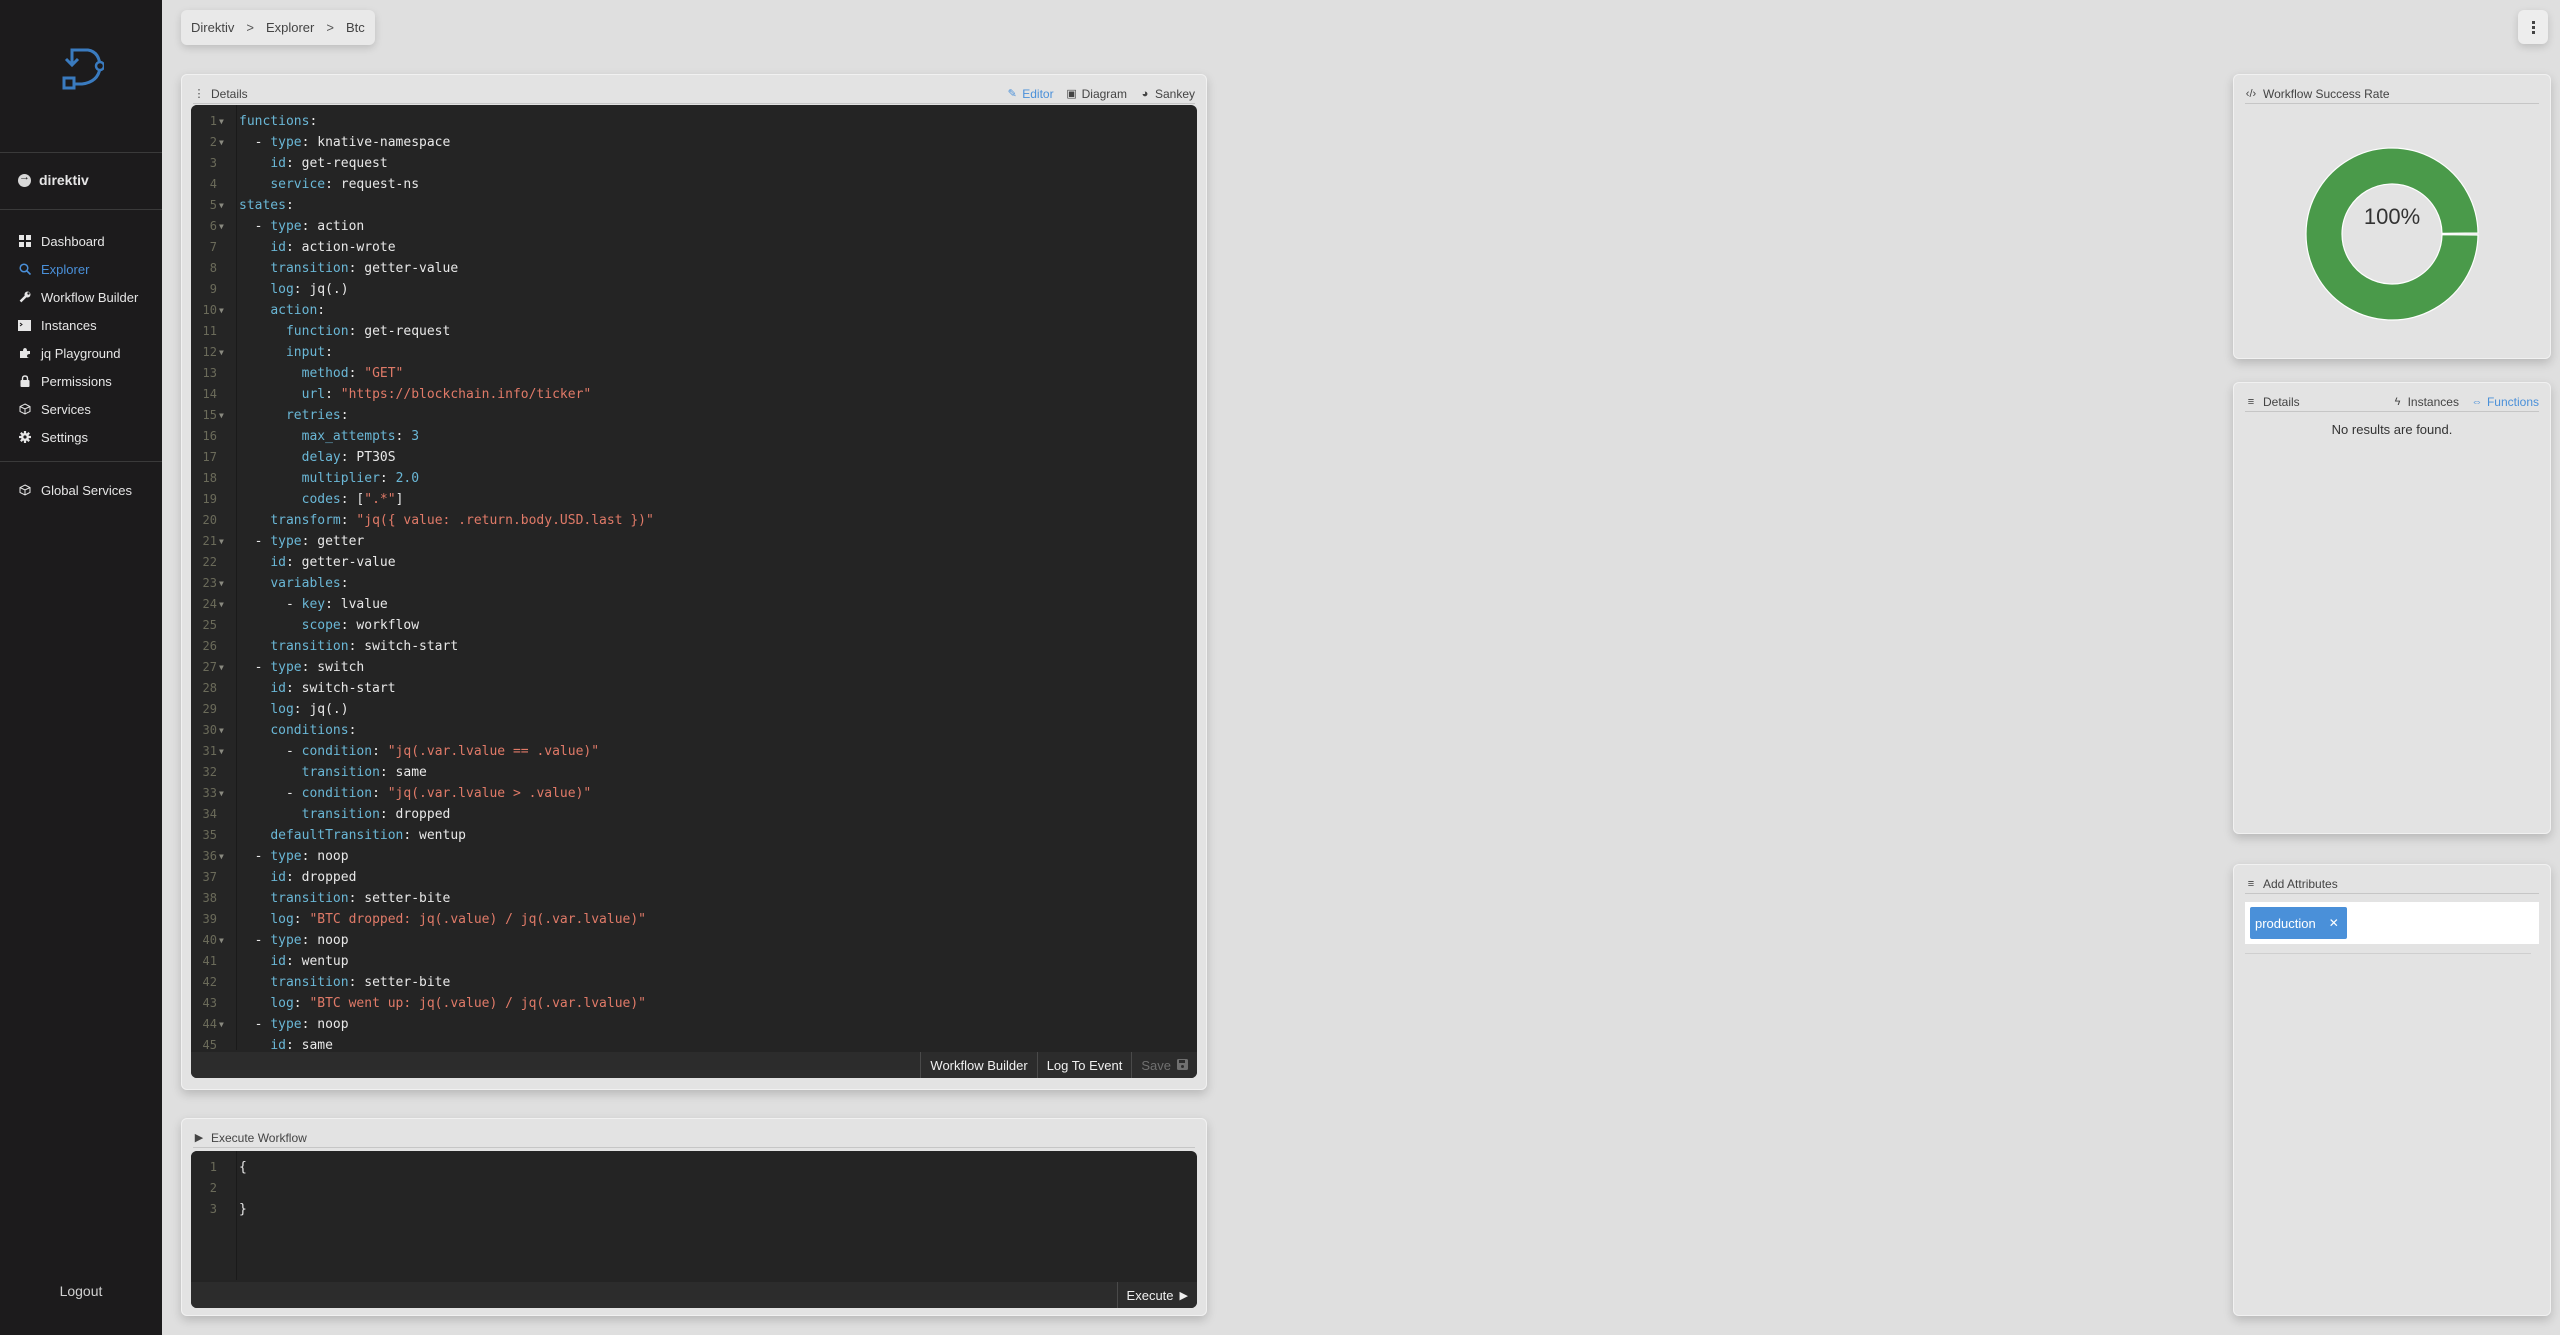 This screenshot has height=1335, width=2560. What do you see at coordinates (694, 121) in the screenshot?
I see `code-line: 1 ▼ functions:` at bounding box center [694, 121].